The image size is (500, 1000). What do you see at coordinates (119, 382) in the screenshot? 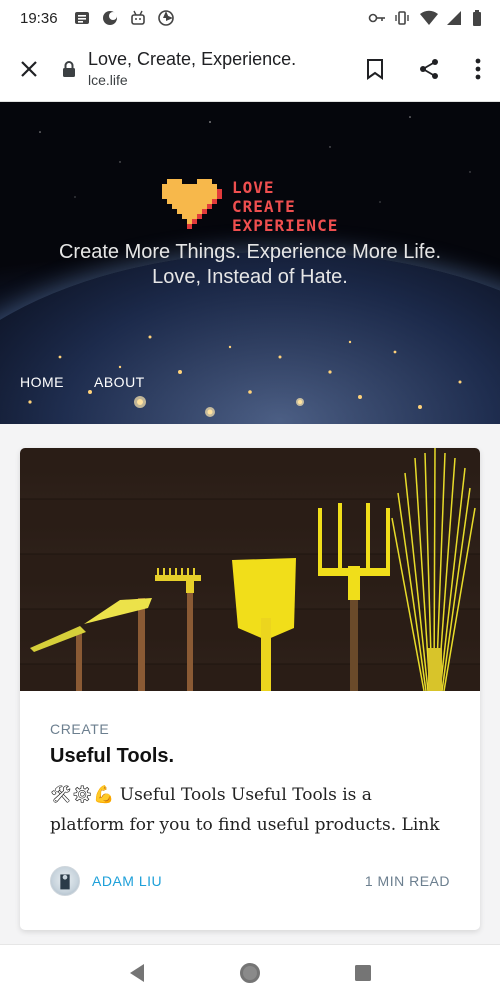
I see `nav-about-link: ABOUT` at bounding box center [119, 382].